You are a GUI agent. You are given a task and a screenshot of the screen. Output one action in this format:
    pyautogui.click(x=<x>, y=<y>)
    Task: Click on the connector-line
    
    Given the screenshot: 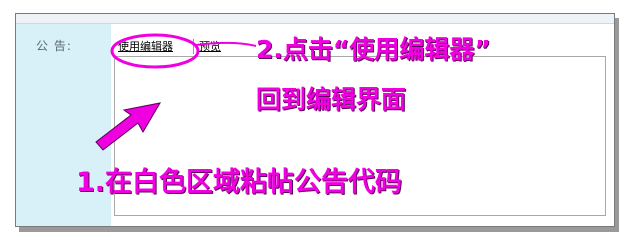 What is the action you would take?
    pyautogui.click(x=226, y=44)
    